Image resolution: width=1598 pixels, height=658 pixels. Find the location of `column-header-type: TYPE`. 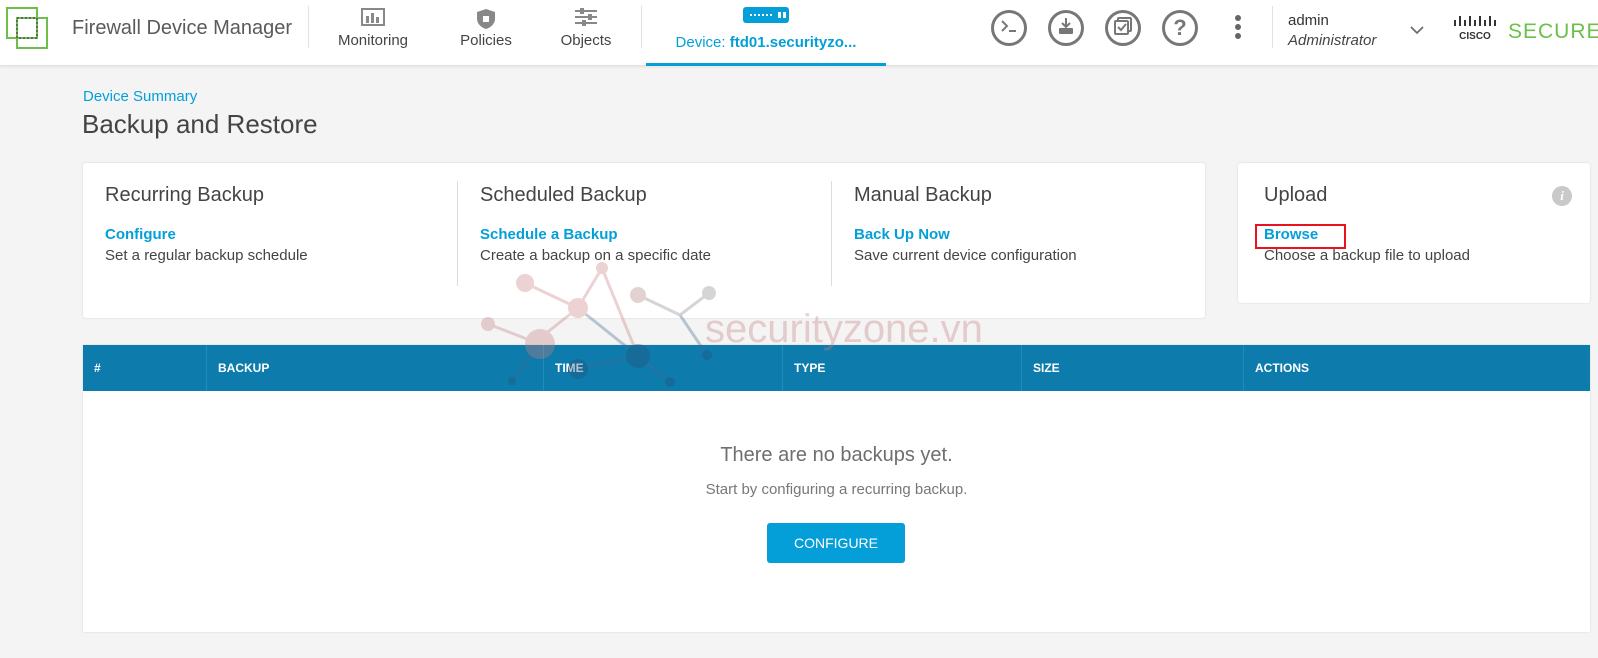

column-header-type: TYPE is located at coordinates (901, 368).